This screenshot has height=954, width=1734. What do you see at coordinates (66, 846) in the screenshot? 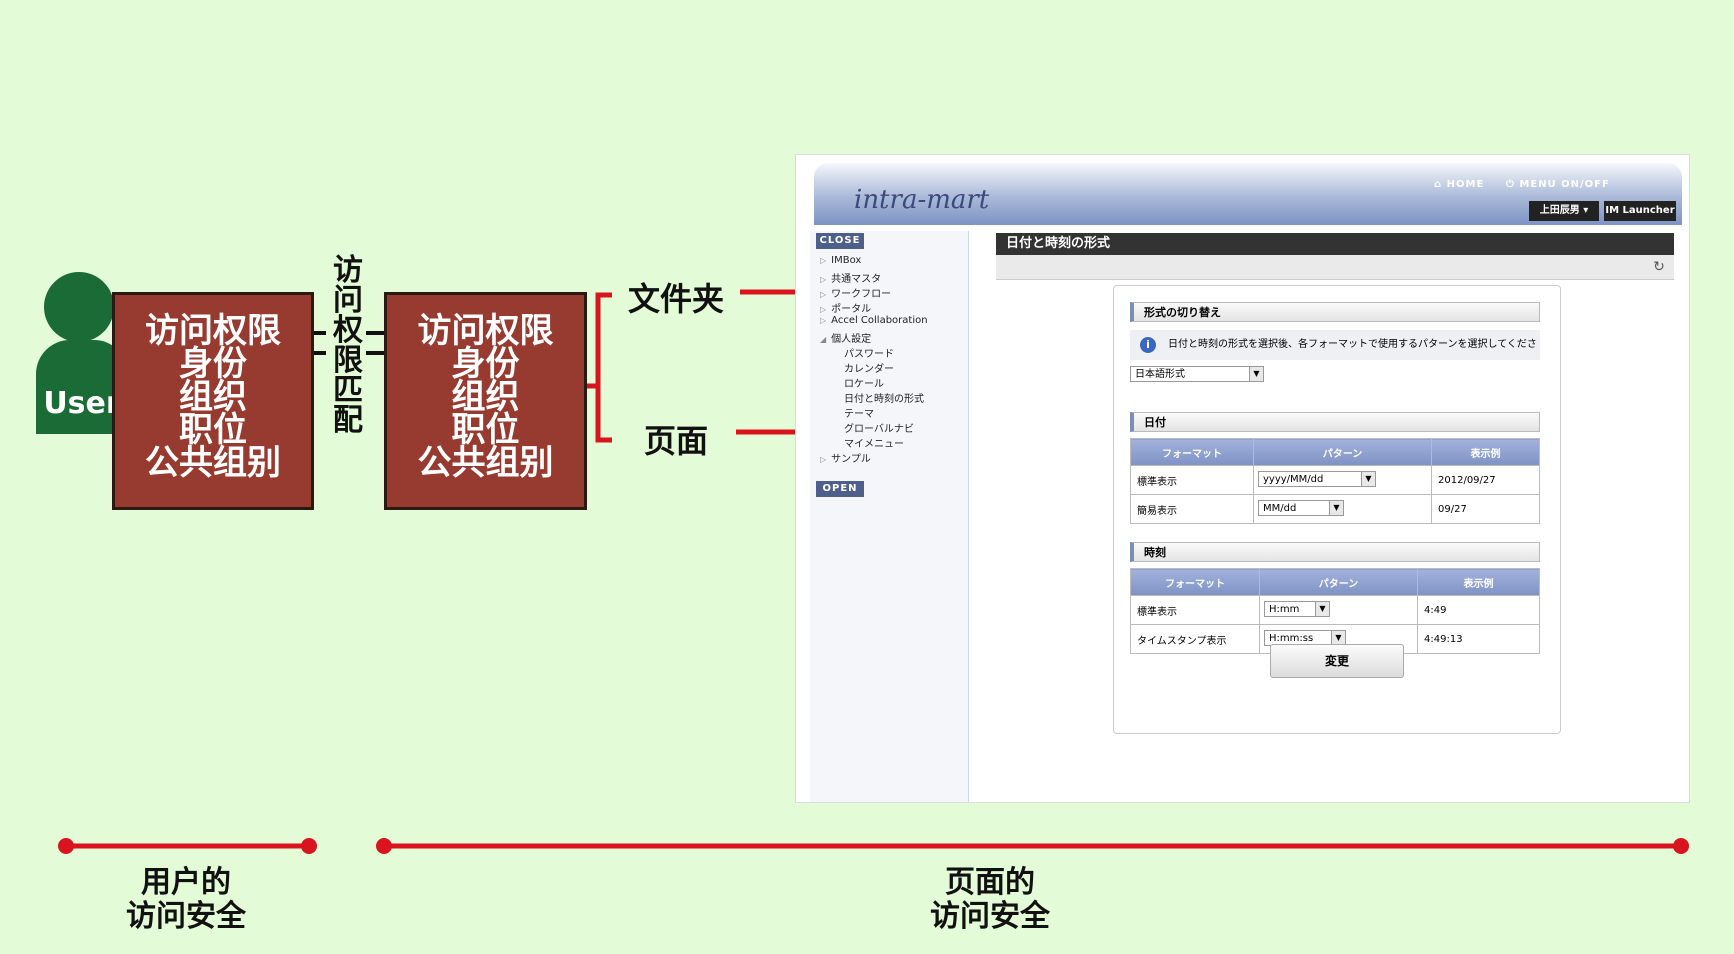
I see `timeline-user-start` at bounding box center [66, 846].